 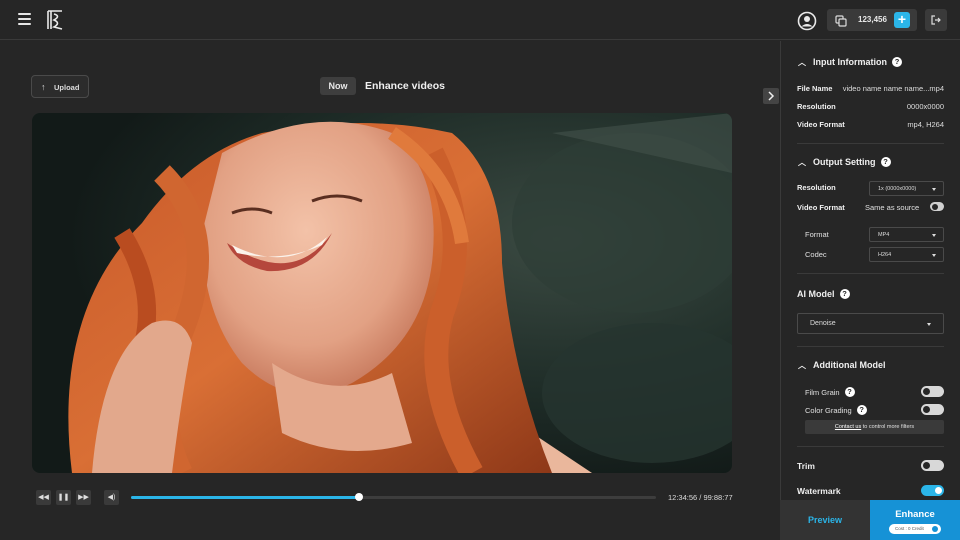 What do you see at coordinates (892, 207) in the screenshot?
I see `same-as-source-label: Same as source` at bounding box center [892, 207].